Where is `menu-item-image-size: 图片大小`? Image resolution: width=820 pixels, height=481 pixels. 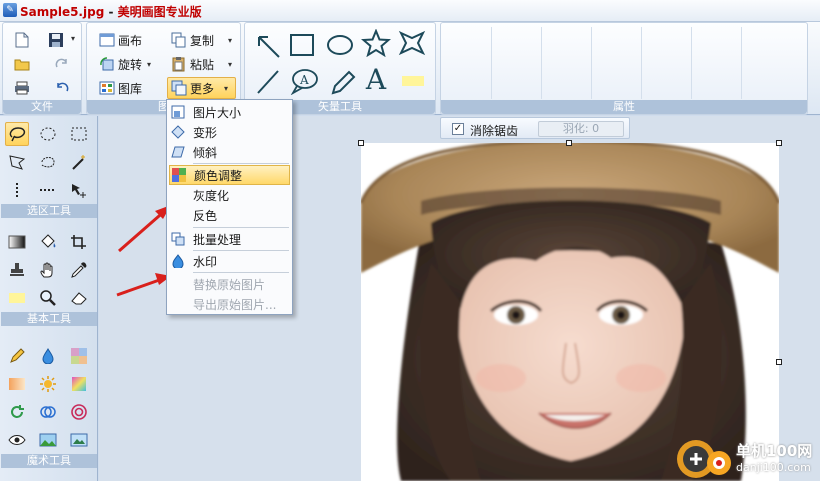 menu-item-image-size: 图片大小 is located at coordinates (229, 112).